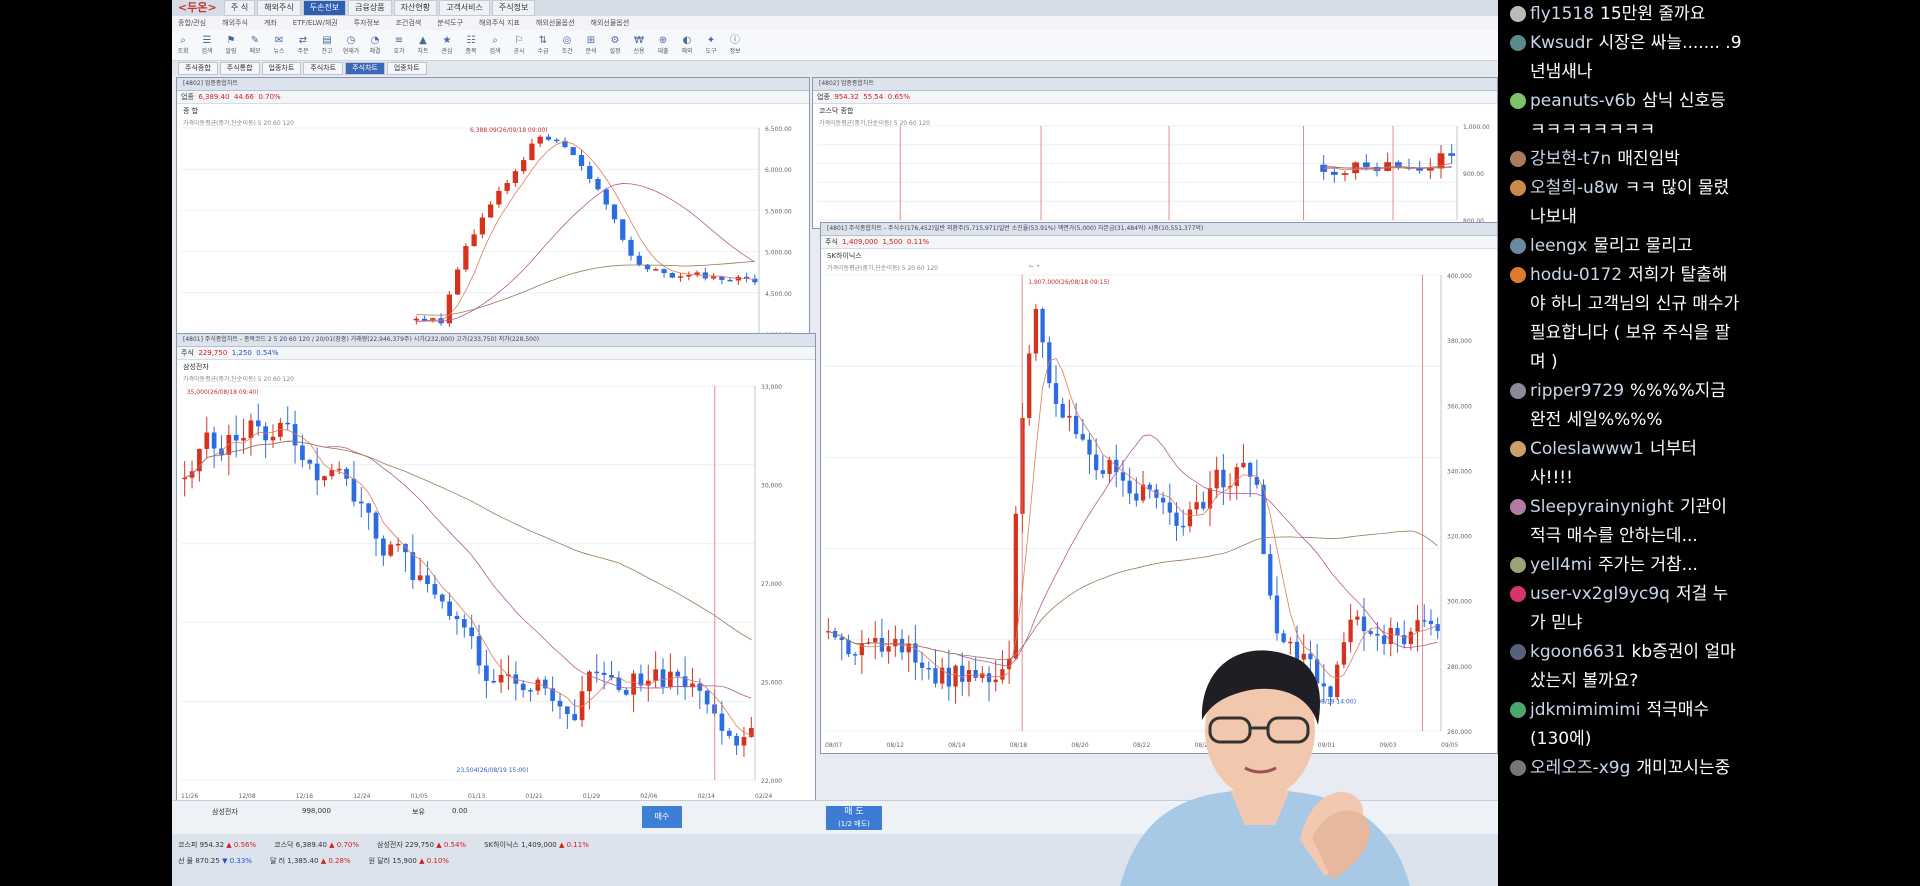 This screenshot has width=1920, height=886. What do you see at coordinates (735, 45) in the screenshot?
I see `toolbar-button-23: ⓘ 정보` at bounding box center [735, 45].